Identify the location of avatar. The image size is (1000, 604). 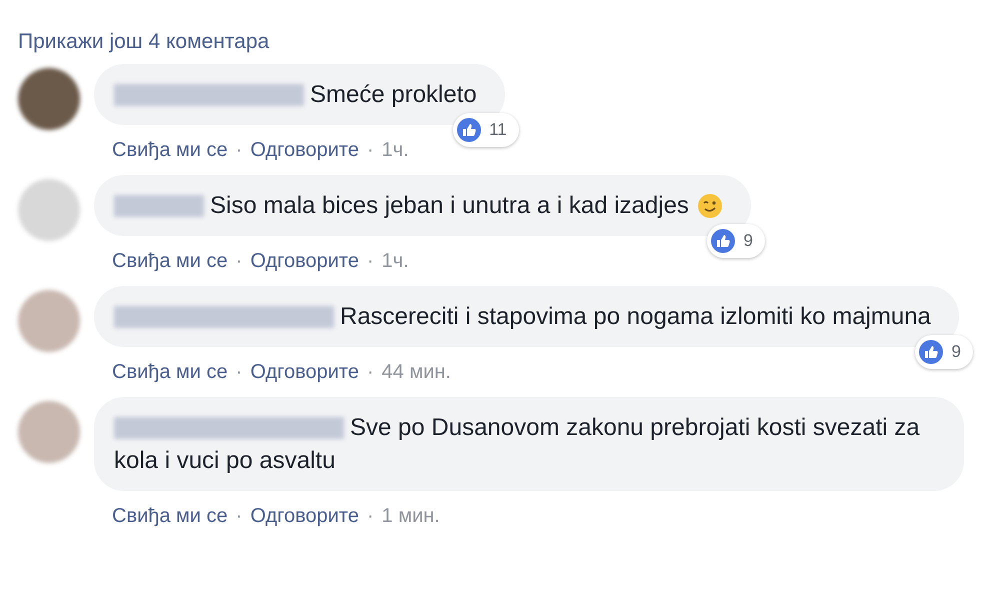
(49, 99).